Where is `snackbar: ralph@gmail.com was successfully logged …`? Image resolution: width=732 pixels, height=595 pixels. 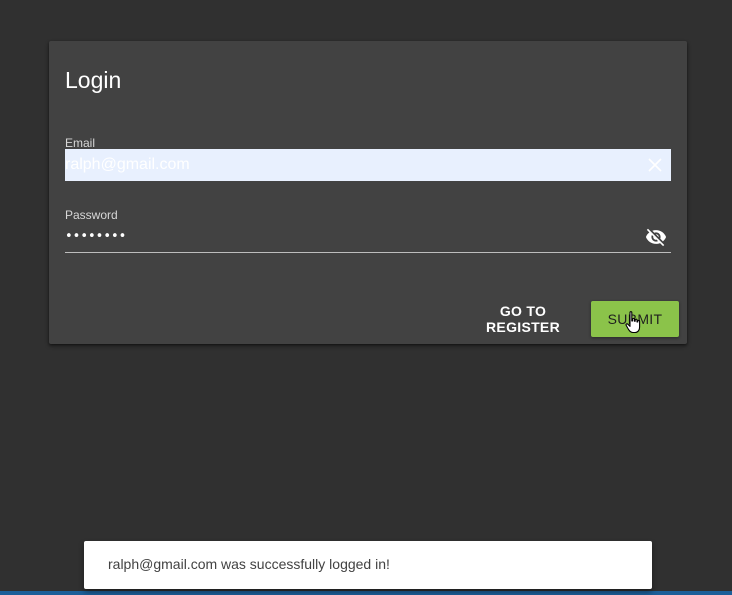 snackbar: ralph@gmail.com was successfully logged … is located at coordinates (368, 565).